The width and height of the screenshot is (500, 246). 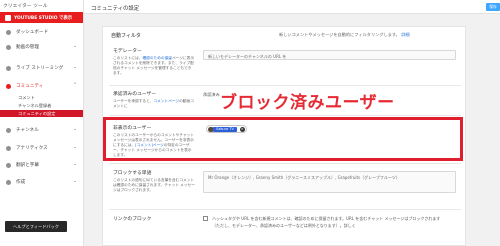 What do you see at coordinates (292, 7) in the screenshot?
I see `top-bar: コミュニティの設定 保存` at bounding box center [292, 7].